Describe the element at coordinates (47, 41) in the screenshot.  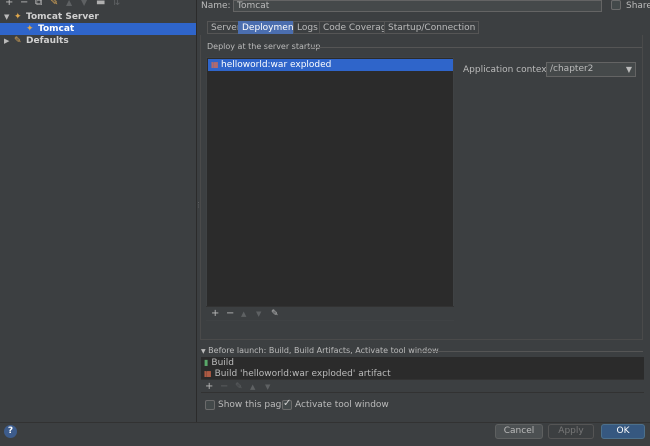
I see `tree-item-label: Defaults` at that location.